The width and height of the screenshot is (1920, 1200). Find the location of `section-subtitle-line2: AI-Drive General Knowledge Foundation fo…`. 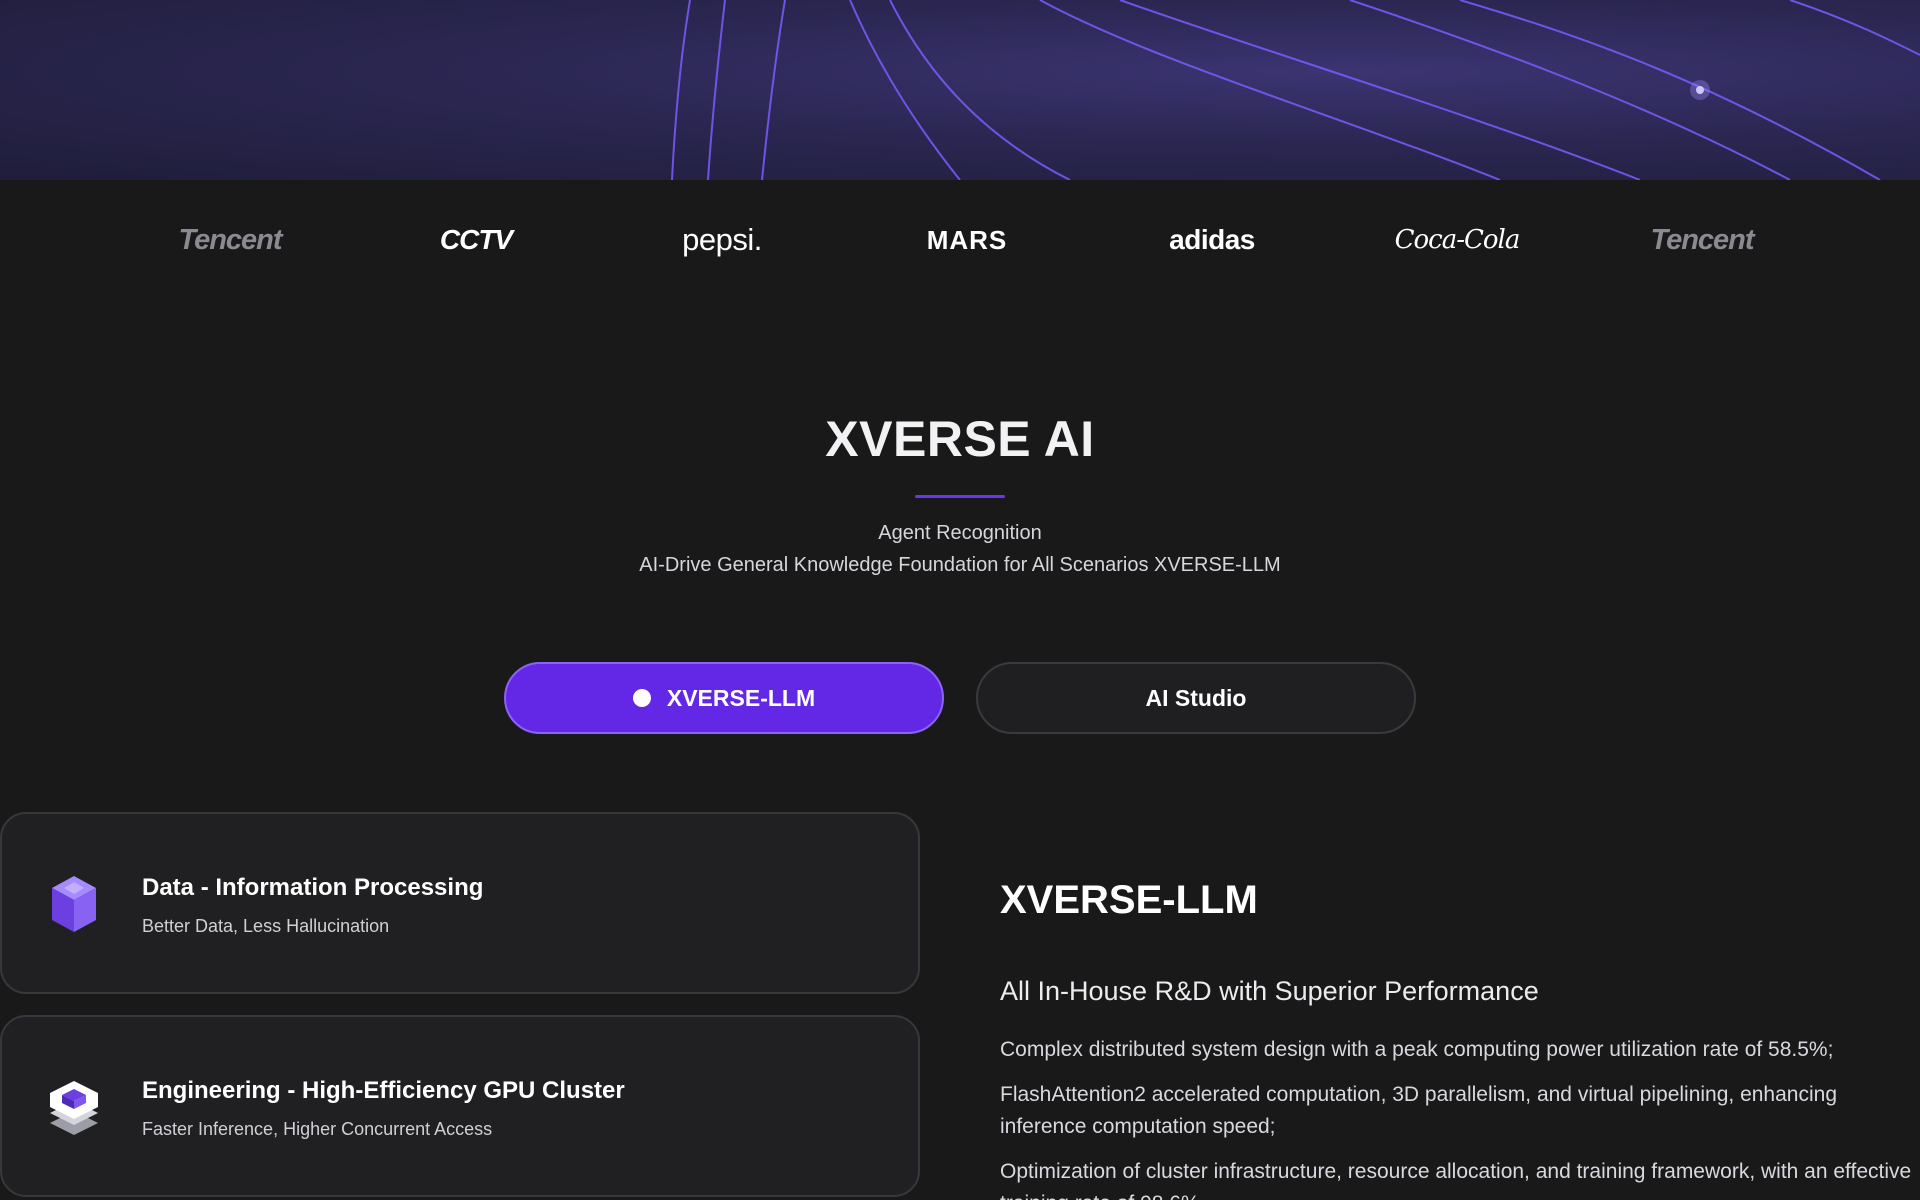

section-subtitle-line2: AI-Drive General Knowledge Foundation fo… is located at coordinates (960, 565).